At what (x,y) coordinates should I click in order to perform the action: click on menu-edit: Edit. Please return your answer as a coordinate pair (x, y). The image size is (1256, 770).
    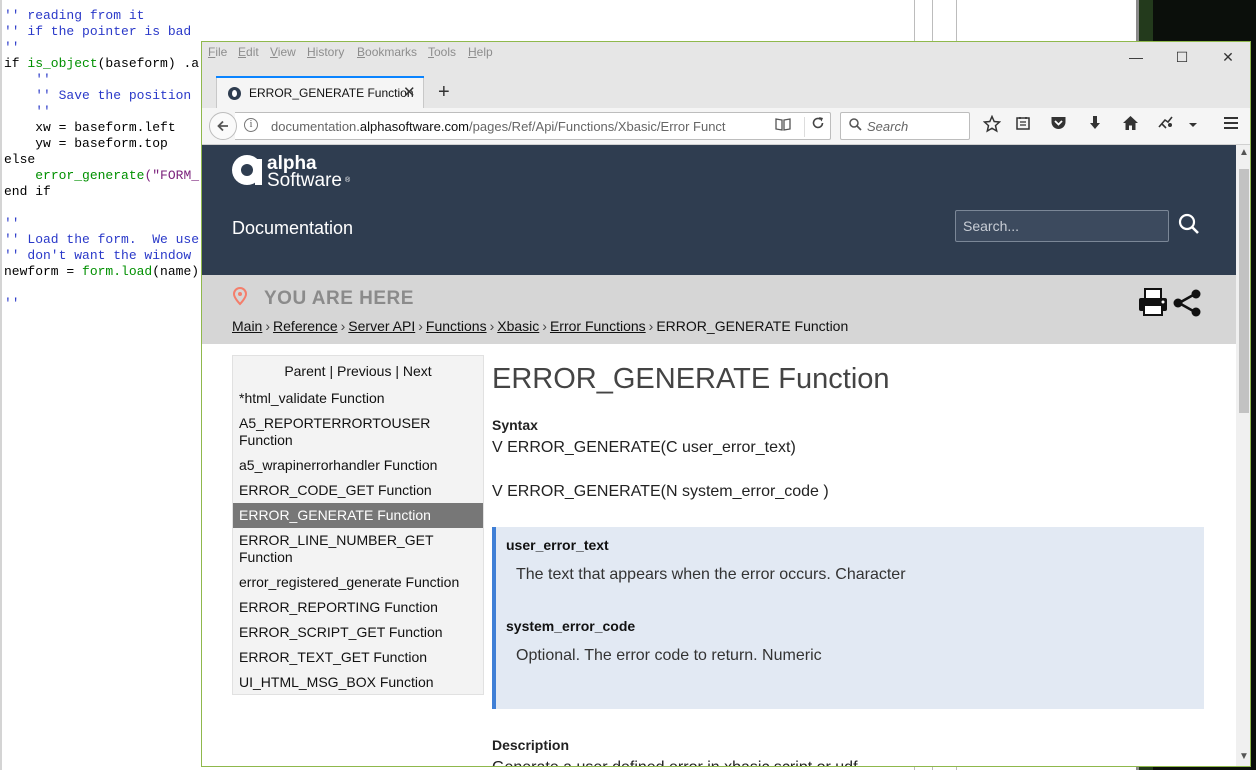
    Looking at the image, I should click on (248, 52).